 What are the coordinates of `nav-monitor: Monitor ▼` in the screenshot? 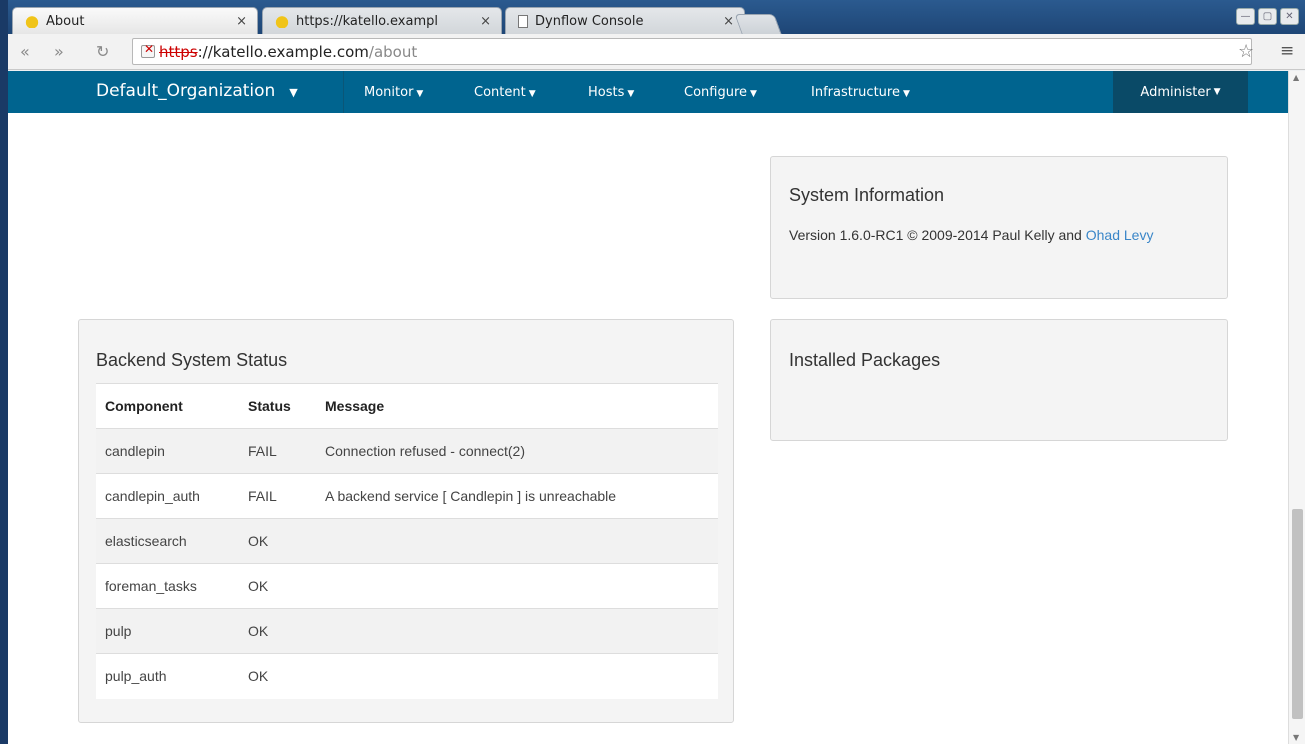 It's located at (393, 92).